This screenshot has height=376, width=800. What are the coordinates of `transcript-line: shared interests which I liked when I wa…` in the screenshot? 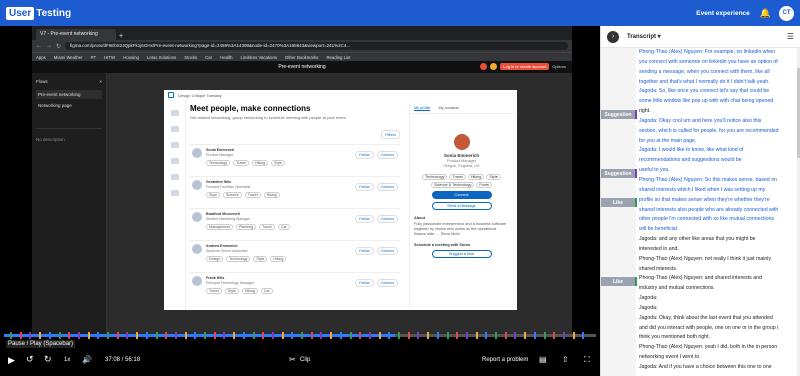 It's located at (718, 191).